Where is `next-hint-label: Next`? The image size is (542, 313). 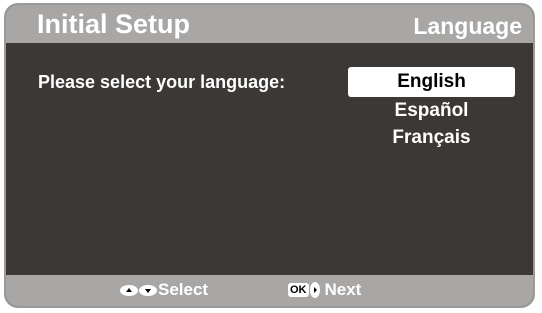 next-hint-label: Next is located at coordinates (343, 289).